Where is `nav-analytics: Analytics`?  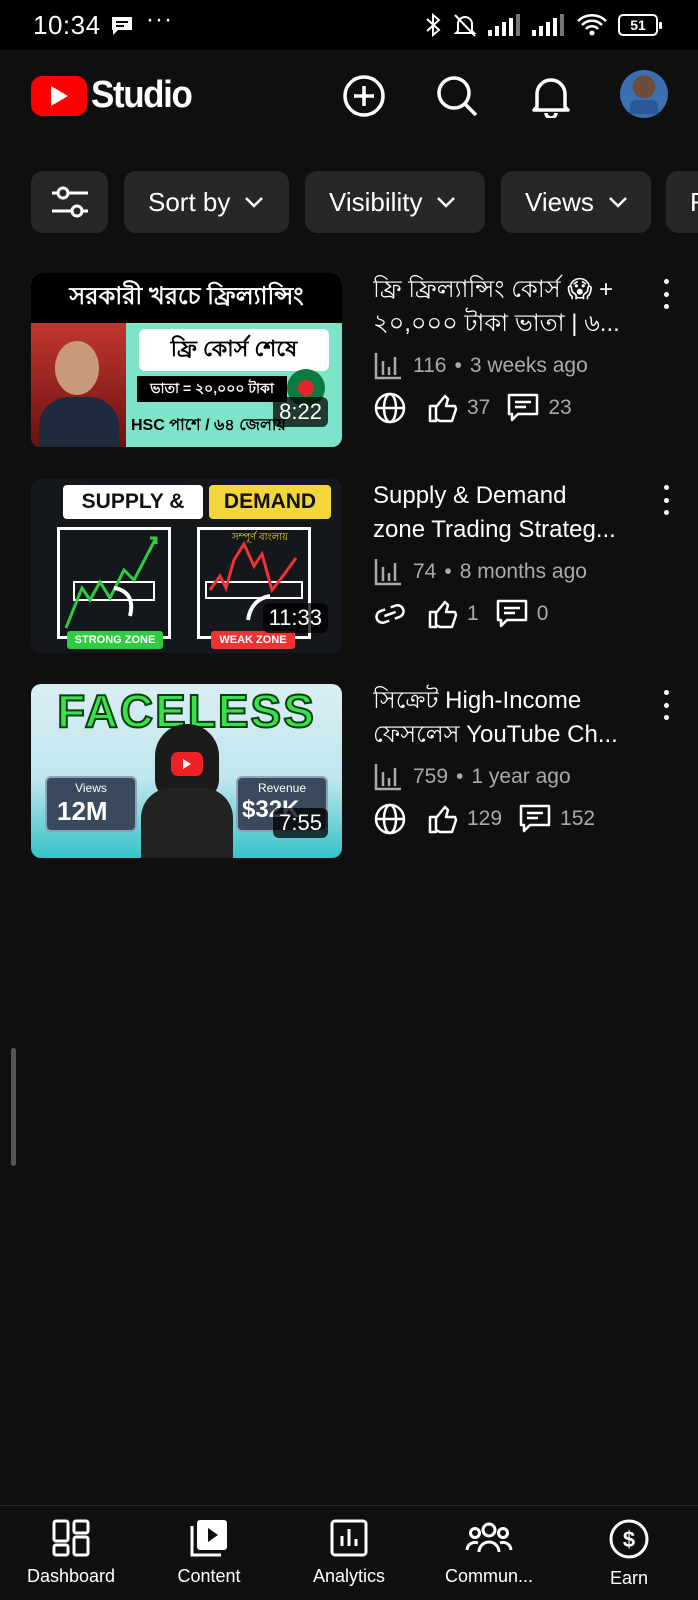
nav-analytics: Analytics is located at coordinates (349, 1552).